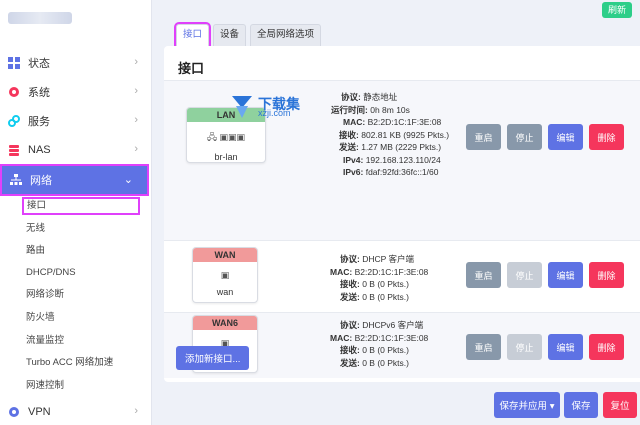 The image size is (640, 425). What do you see at coordinates (16, 179) in the screenshot?
I see `network-icon` at bounding box center [16, 179].